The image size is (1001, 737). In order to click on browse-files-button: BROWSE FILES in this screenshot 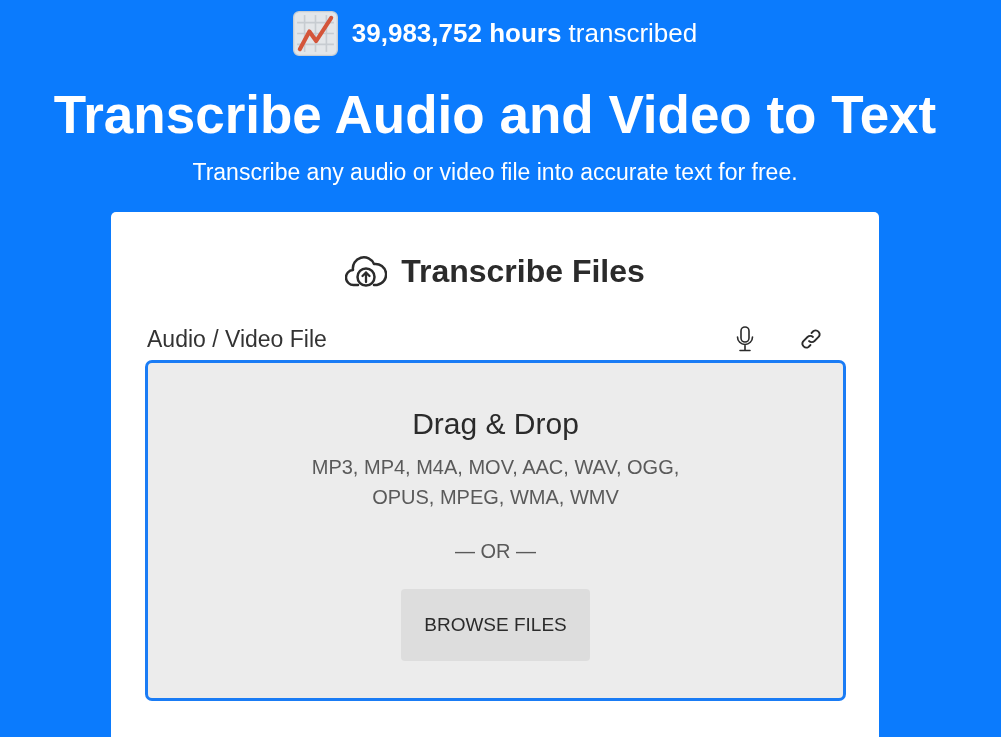, I will do `click(495, 625)`.